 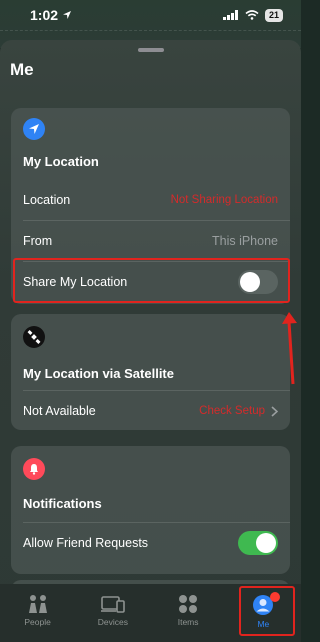 What do you see at coordinates (150, 15) in the screenshot?
I see `status-bar: 1:02 21` at bounding box center [150, 15].